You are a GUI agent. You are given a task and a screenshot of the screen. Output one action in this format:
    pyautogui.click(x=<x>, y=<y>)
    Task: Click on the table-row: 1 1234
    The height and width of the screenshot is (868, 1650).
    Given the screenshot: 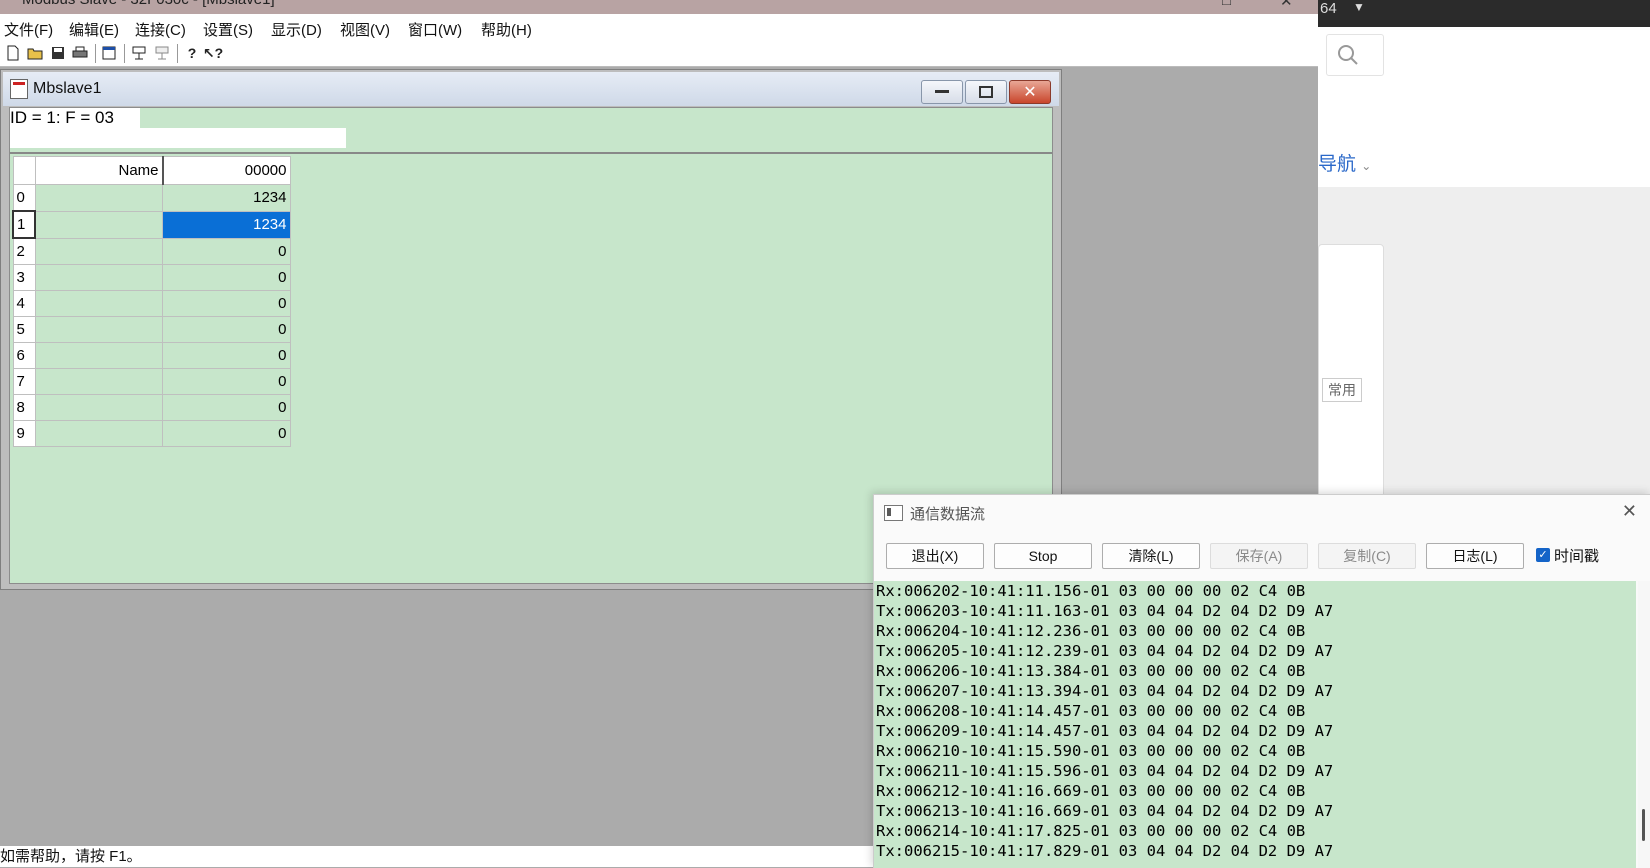 What is the action you would take?
    pyautogui.click(x=151, y=224)
    